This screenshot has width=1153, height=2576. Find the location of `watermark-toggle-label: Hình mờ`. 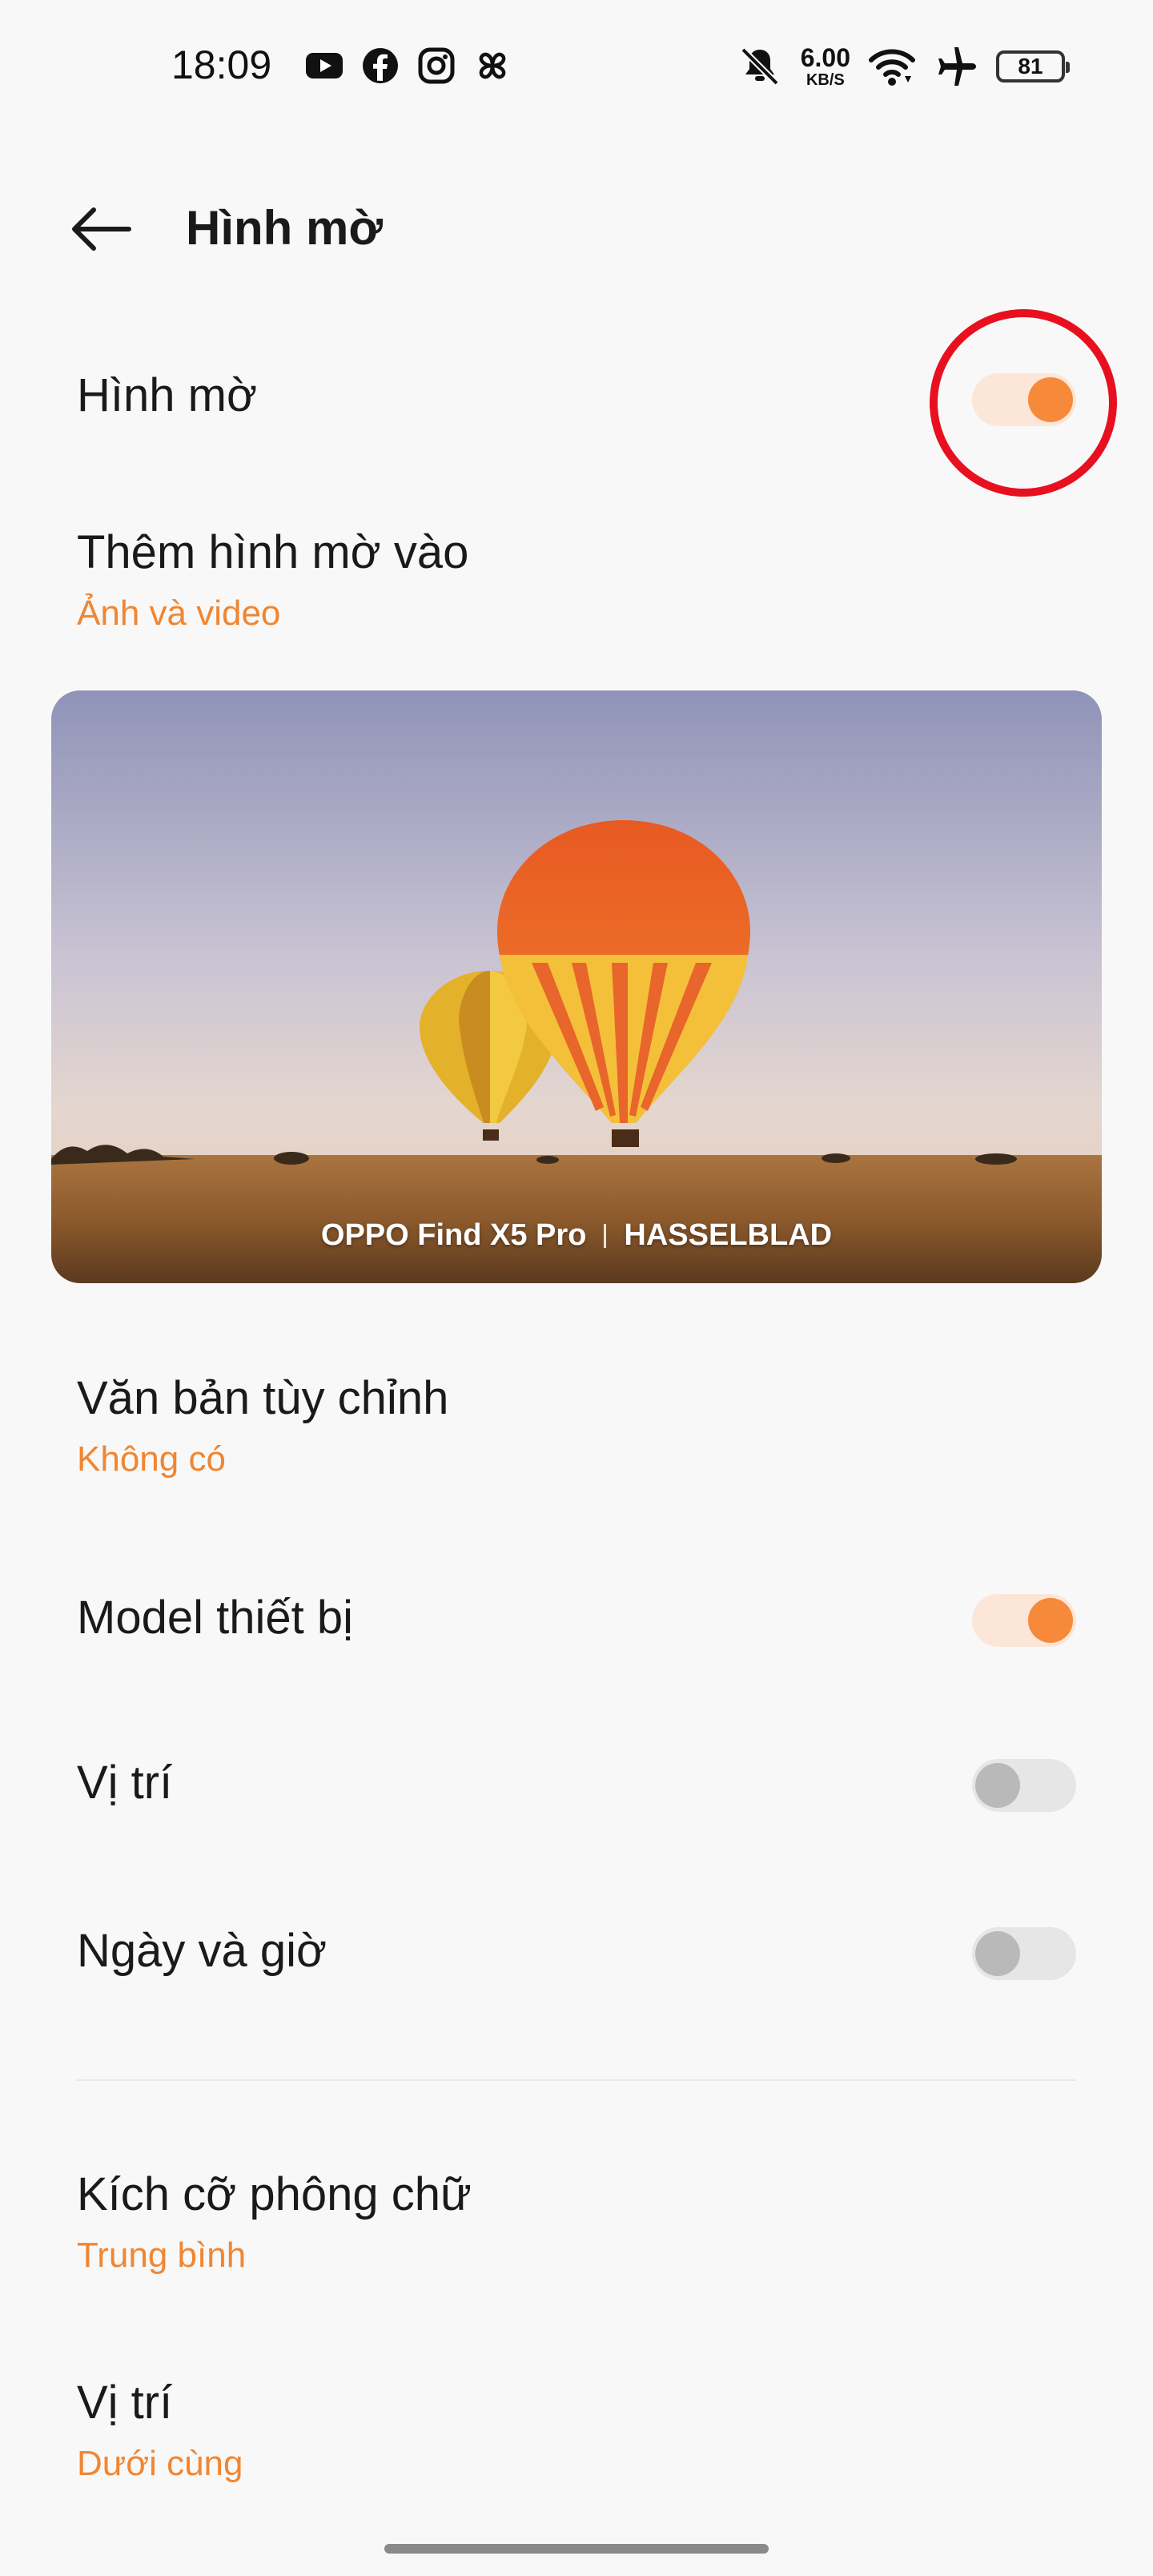

watermark-toggle-label: Hình mờ is located at coordinates (167, 395).